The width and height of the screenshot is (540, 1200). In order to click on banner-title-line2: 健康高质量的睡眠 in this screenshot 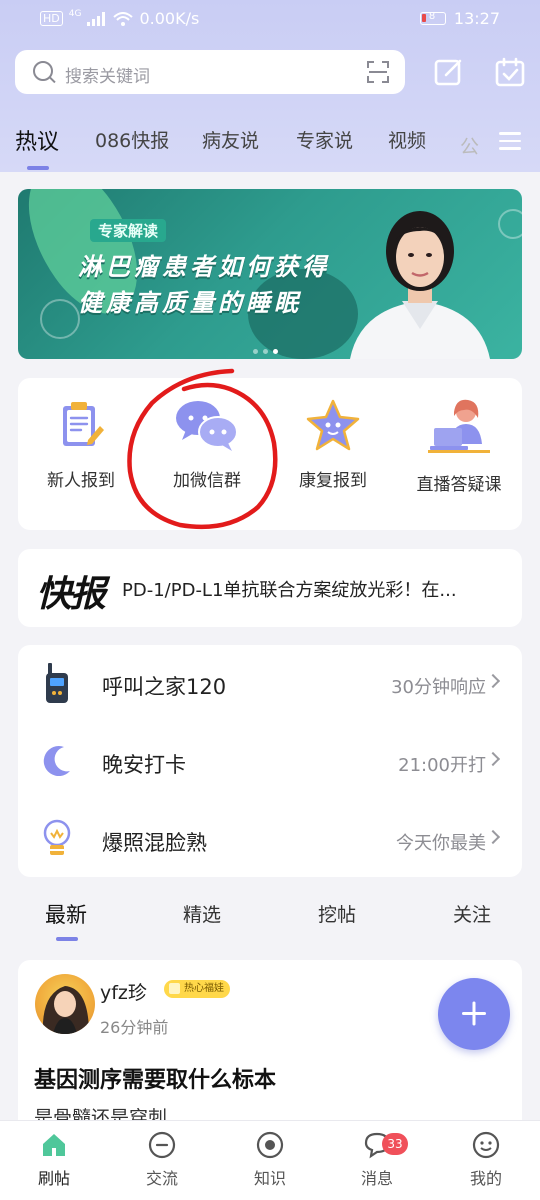, I will do `click(190, 303)`.